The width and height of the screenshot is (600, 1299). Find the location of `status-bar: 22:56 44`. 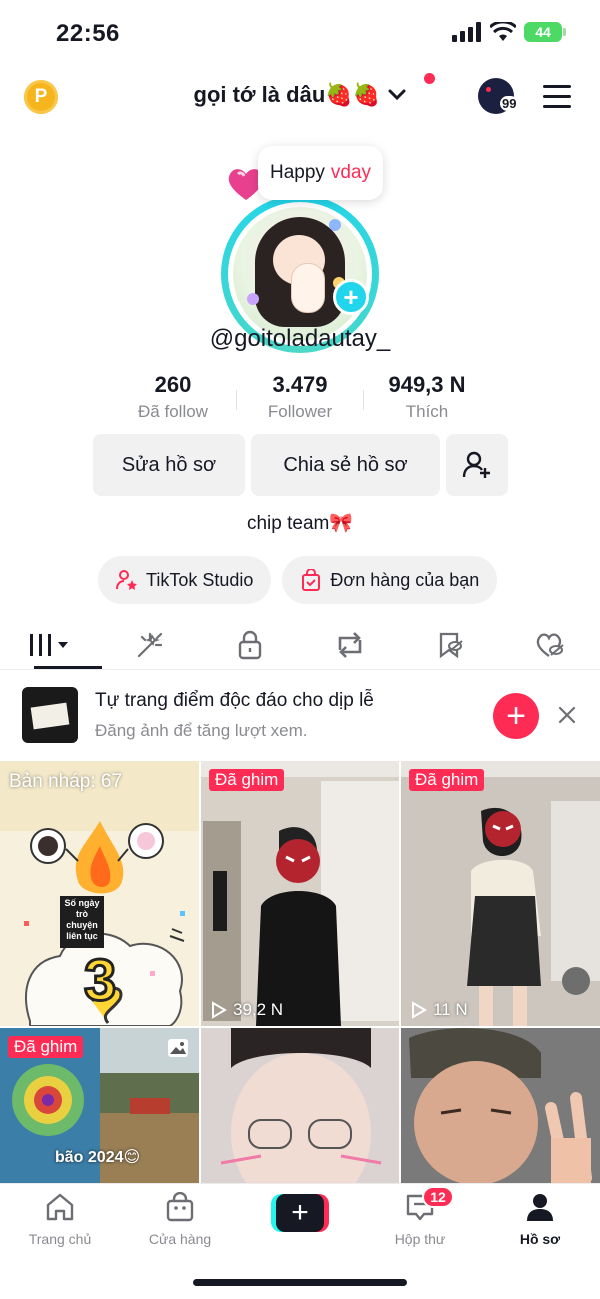

status-bar: 22:56 44 is located at coordinates (300, 32).